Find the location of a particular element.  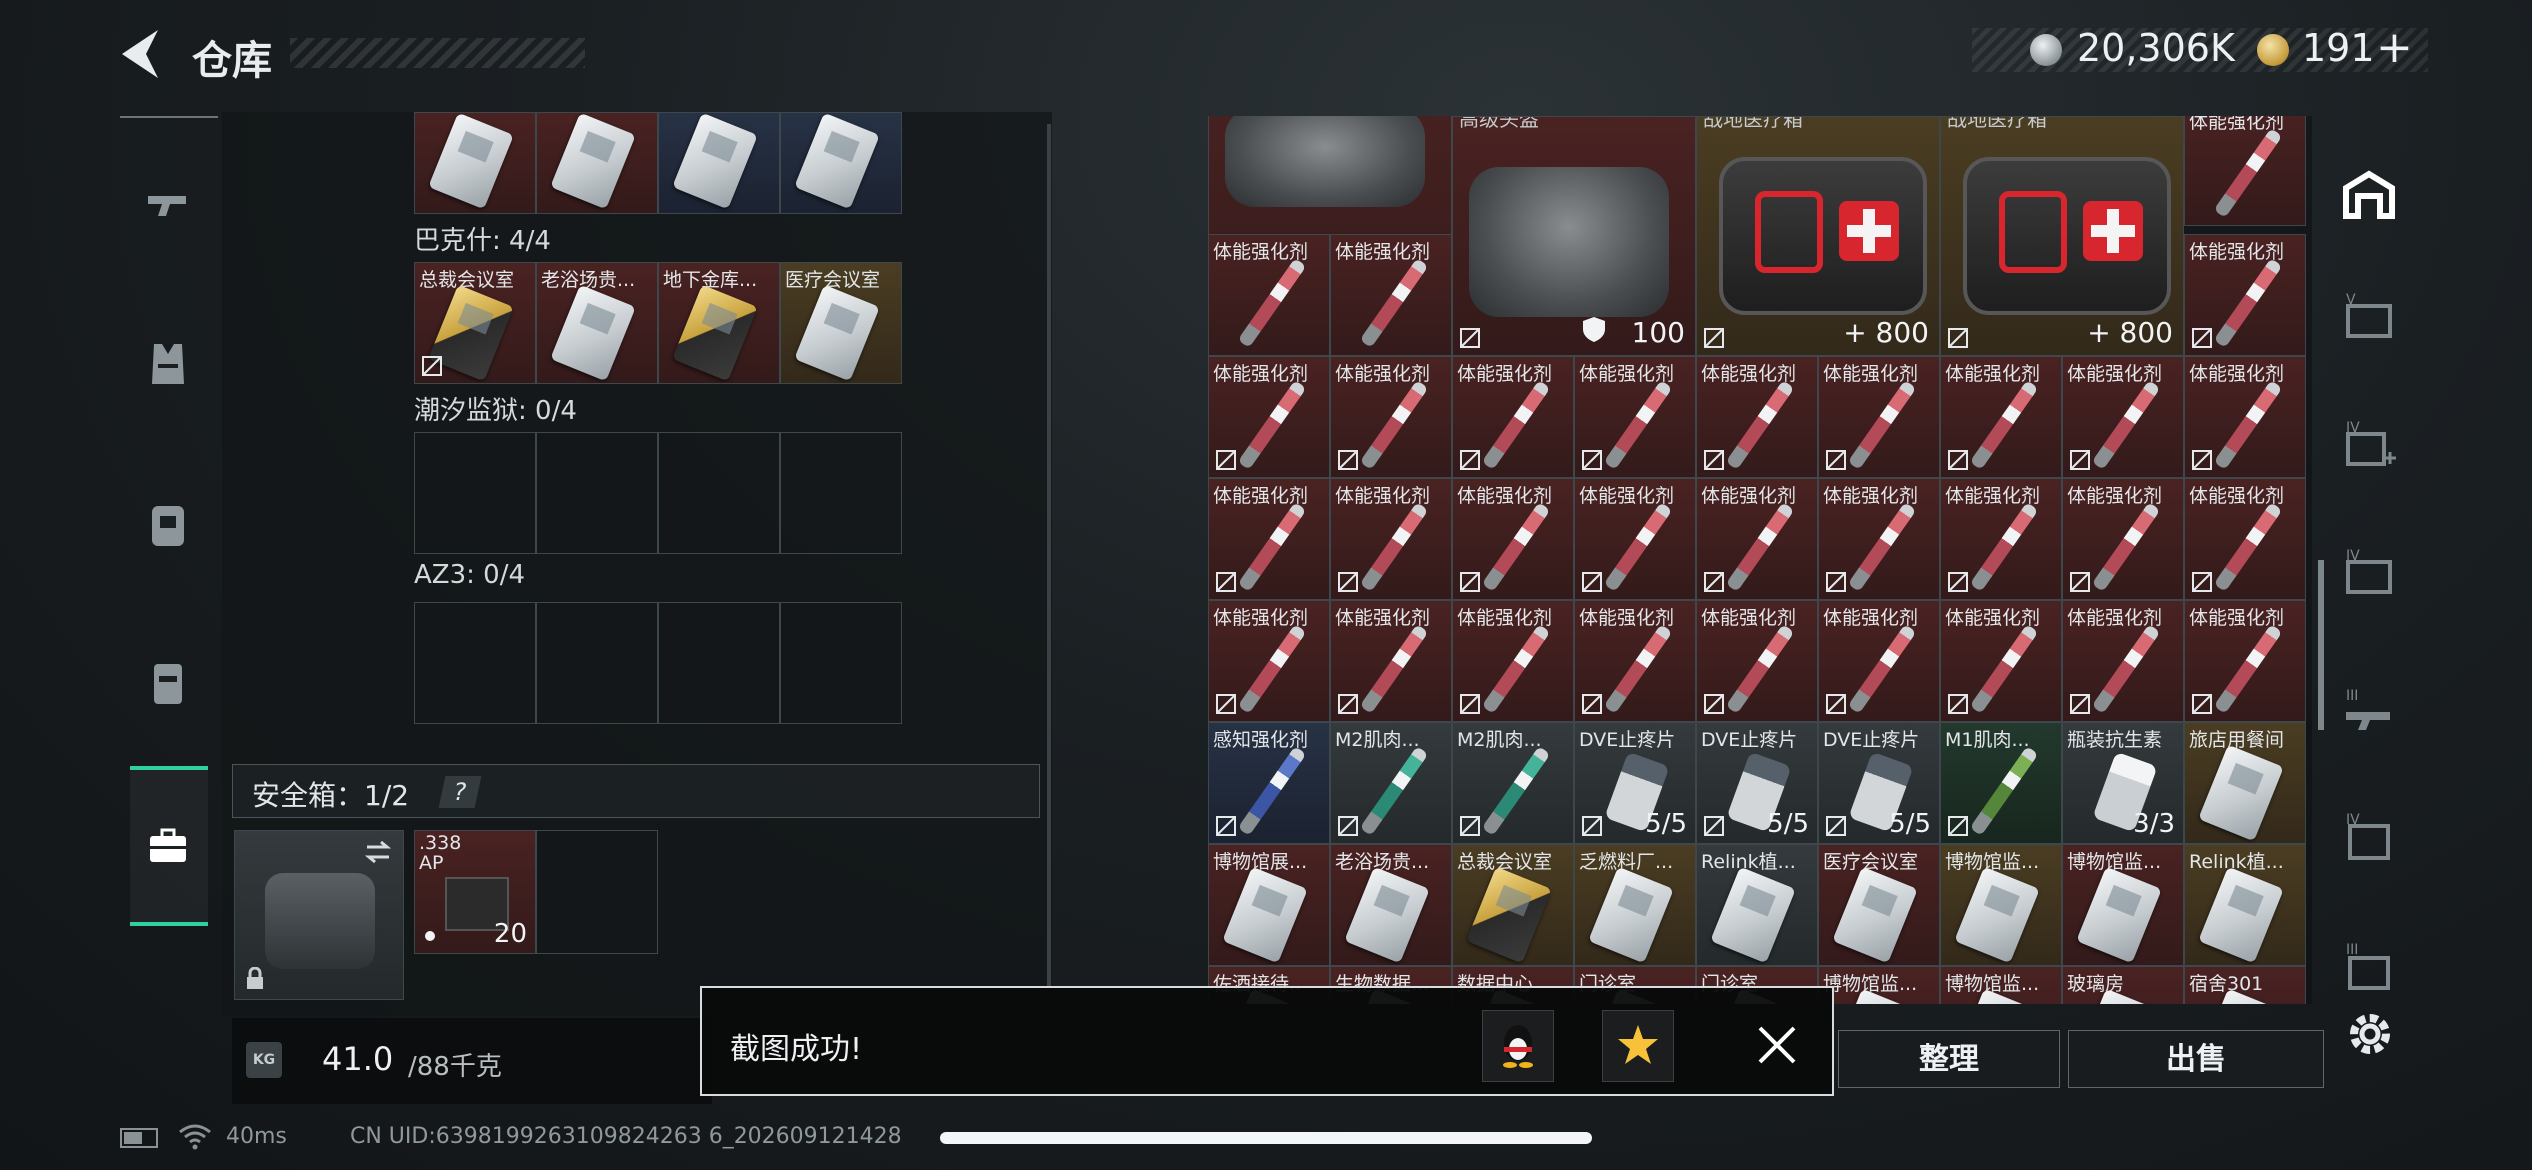

swap-icon is located at coordinates (378, 852).